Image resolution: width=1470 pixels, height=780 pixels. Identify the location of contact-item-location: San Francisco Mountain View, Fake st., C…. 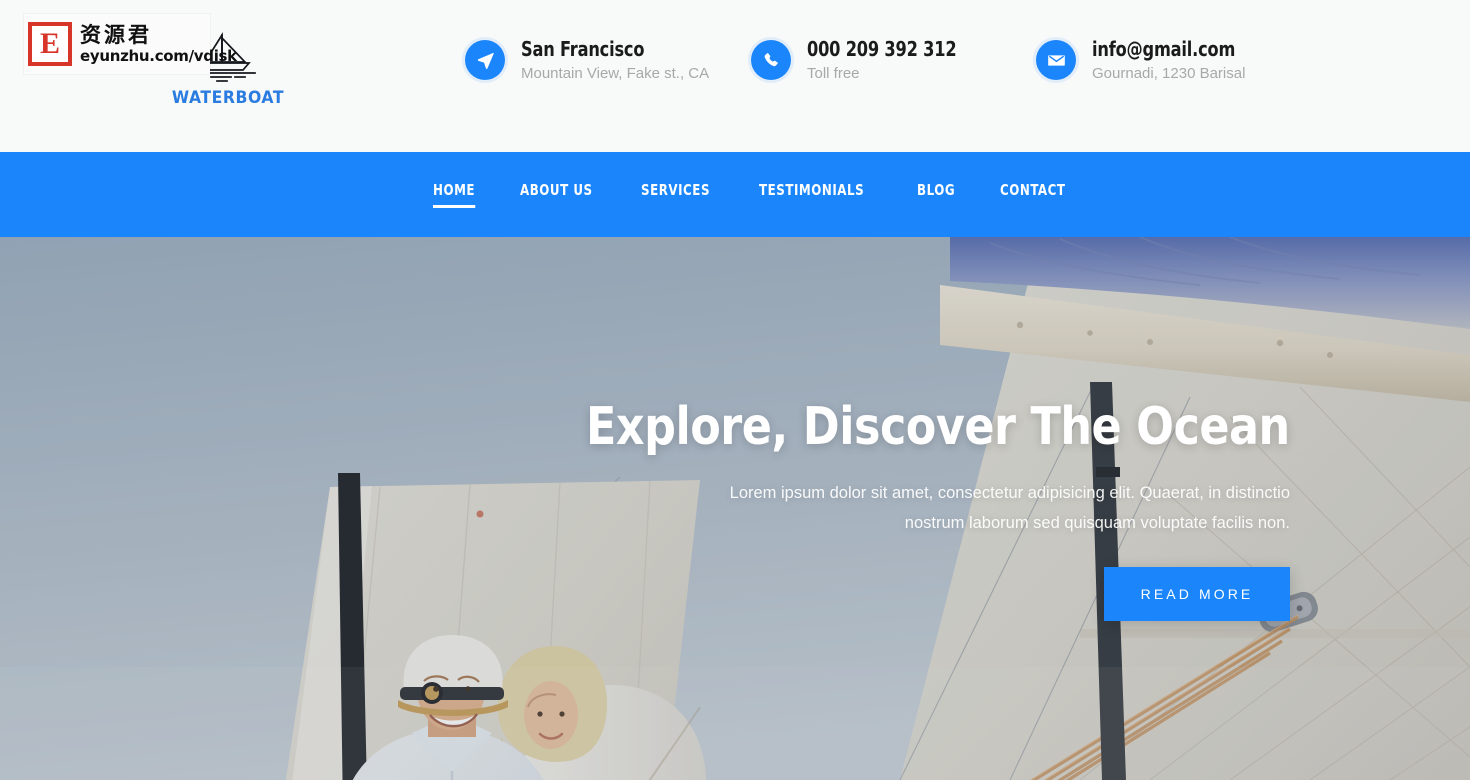
(608, 60).